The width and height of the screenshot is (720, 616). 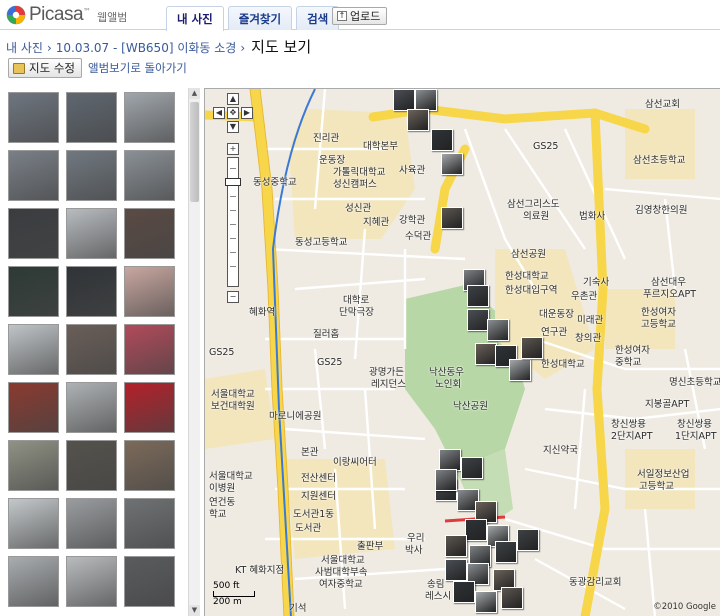 I want to click on scrollbar-thumb, so click(x=194, y=152).